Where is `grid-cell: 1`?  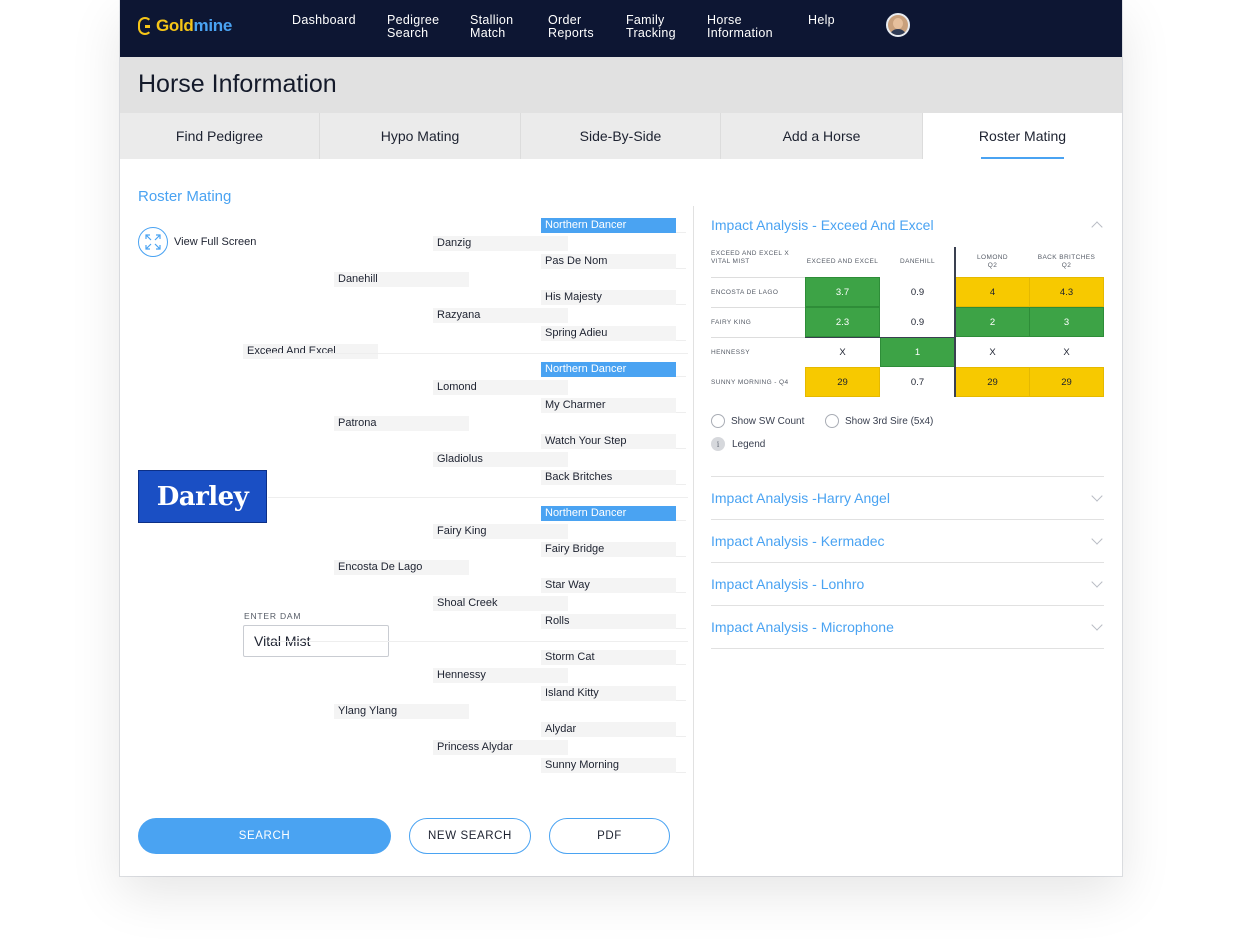
grid-cell: 1 is located at coordinates (917, 352).